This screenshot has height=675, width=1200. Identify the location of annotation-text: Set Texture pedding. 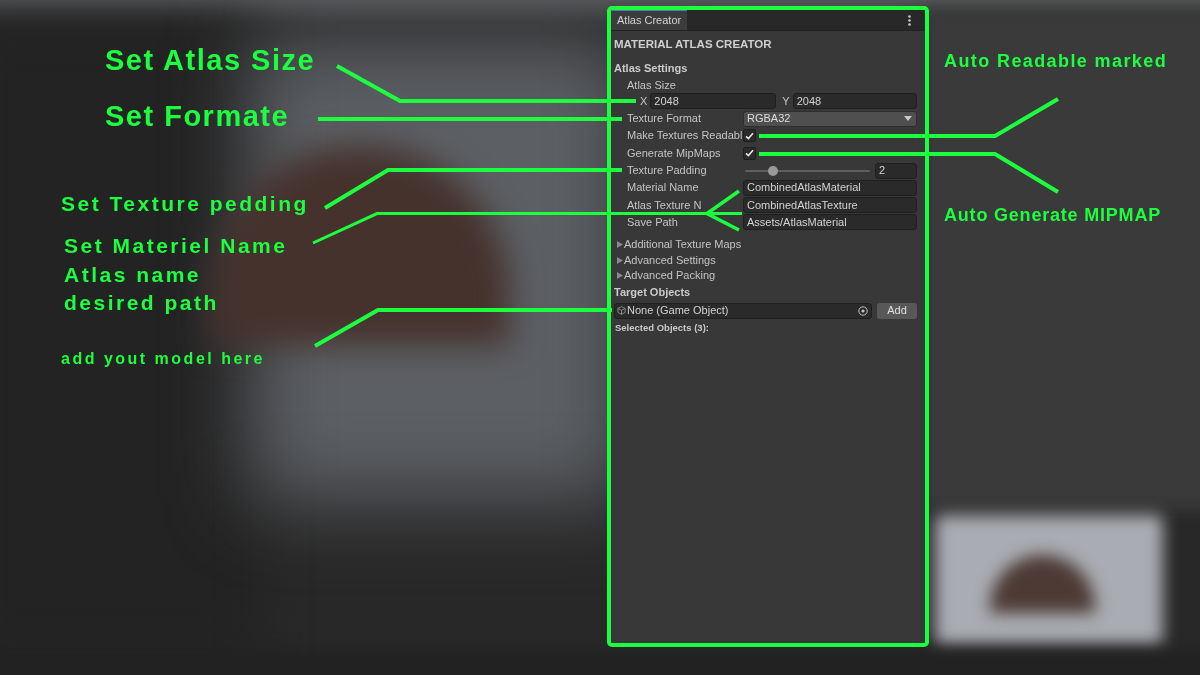
(185, 203).